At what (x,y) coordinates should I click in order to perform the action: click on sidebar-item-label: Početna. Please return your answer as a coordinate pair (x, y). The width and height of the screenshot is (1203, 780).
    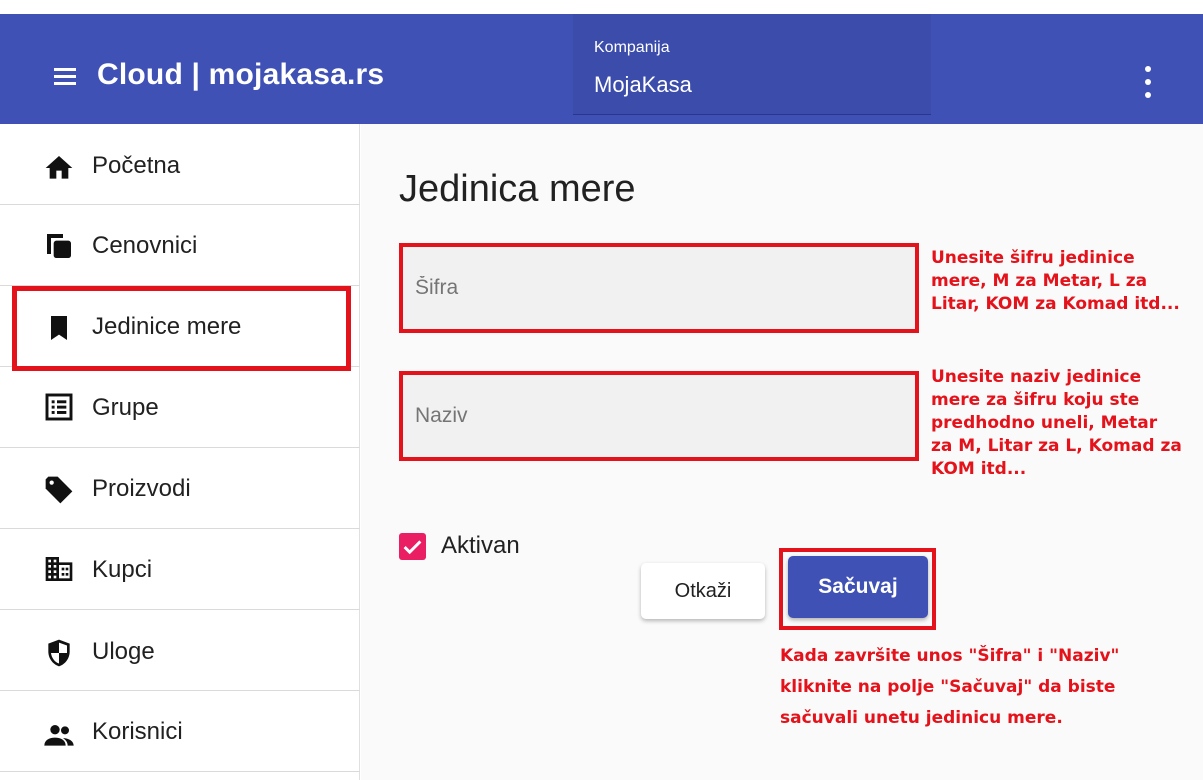
    Looking at the image, I should click on (136, 165).